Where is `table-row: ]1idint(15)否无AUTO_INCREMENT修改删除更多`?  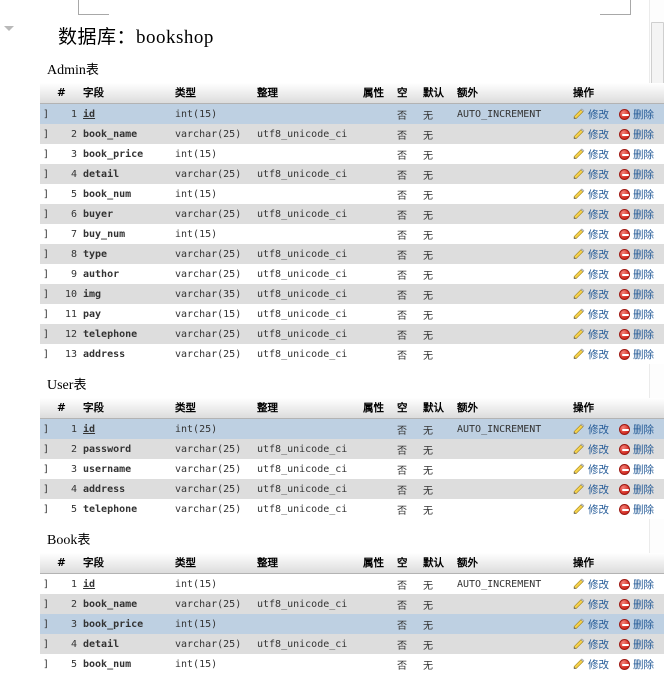 table-row: ]1idint(15)否无AUTO_INCREMENT修改删除更多 is located at coordinates (352, 113).